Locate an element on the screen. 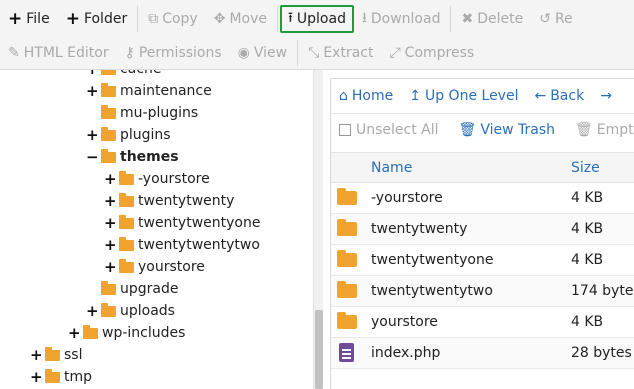 The image size is (634, 389). collapse-icon: − is located at coordinates (92, 157).